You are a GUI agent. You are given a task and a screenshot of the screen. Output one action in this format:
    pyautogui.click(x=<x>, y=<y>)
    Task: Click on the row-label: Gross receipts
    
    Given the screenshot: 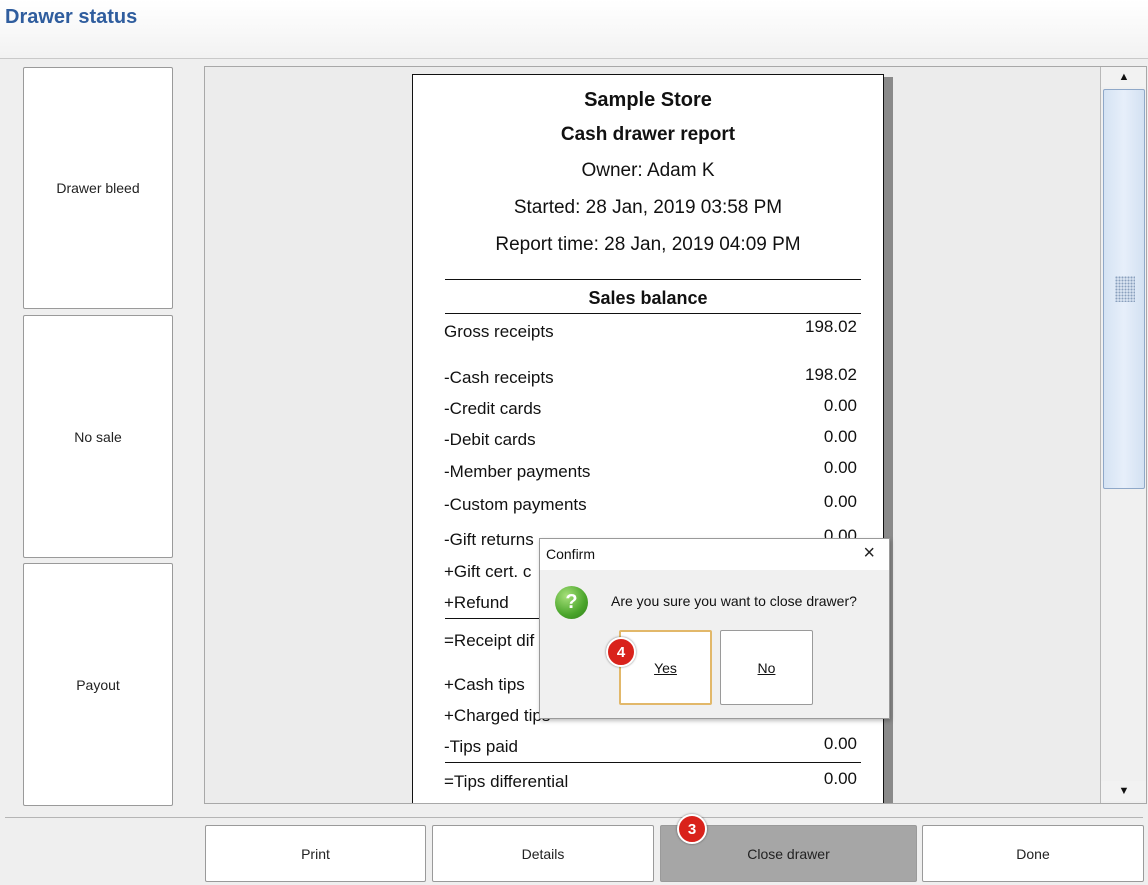 What is the action you would take?
    pyautogui.click(x=499, y=331)
    